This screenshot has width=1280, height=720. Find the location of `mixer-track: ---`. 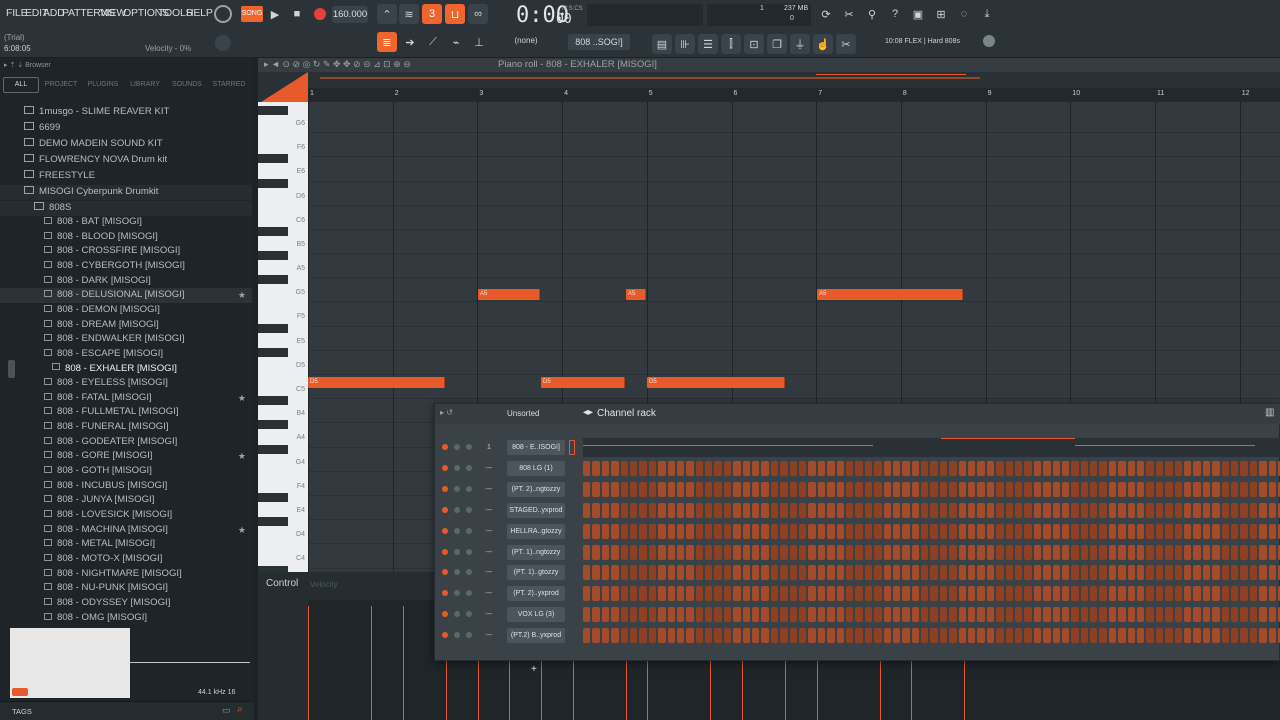

mixer-track: --- is located at coordinates (489, 593).